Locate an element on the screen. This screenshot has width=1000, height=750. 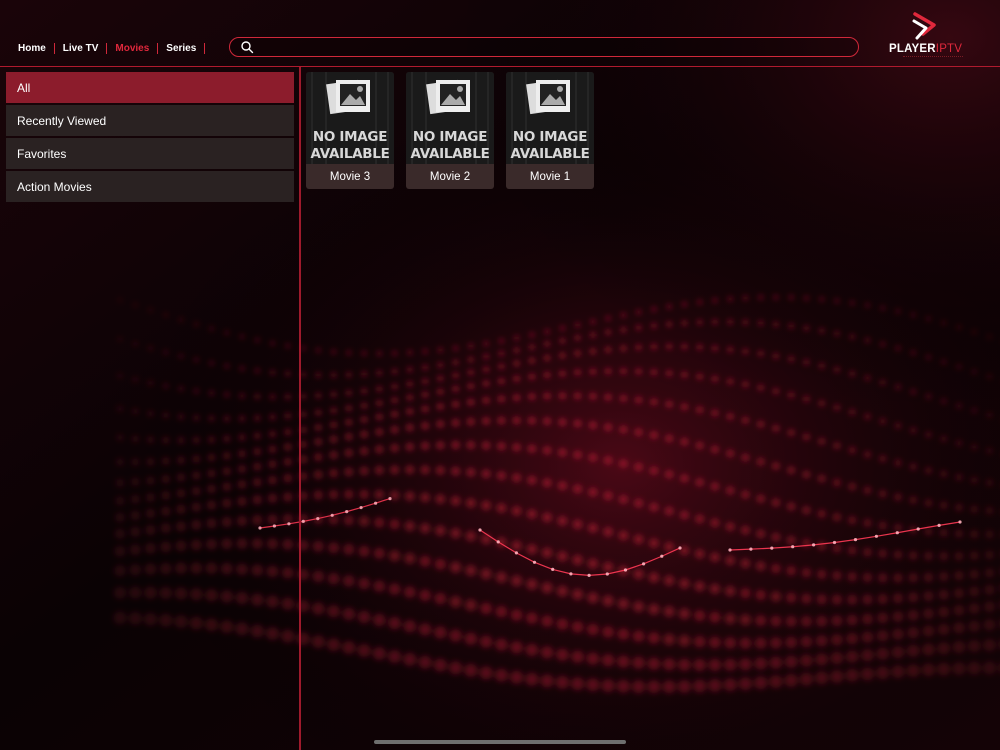
movie-card: NO IMAGE AVAILABLE Movie 1 is located at coordinates (550, 130).